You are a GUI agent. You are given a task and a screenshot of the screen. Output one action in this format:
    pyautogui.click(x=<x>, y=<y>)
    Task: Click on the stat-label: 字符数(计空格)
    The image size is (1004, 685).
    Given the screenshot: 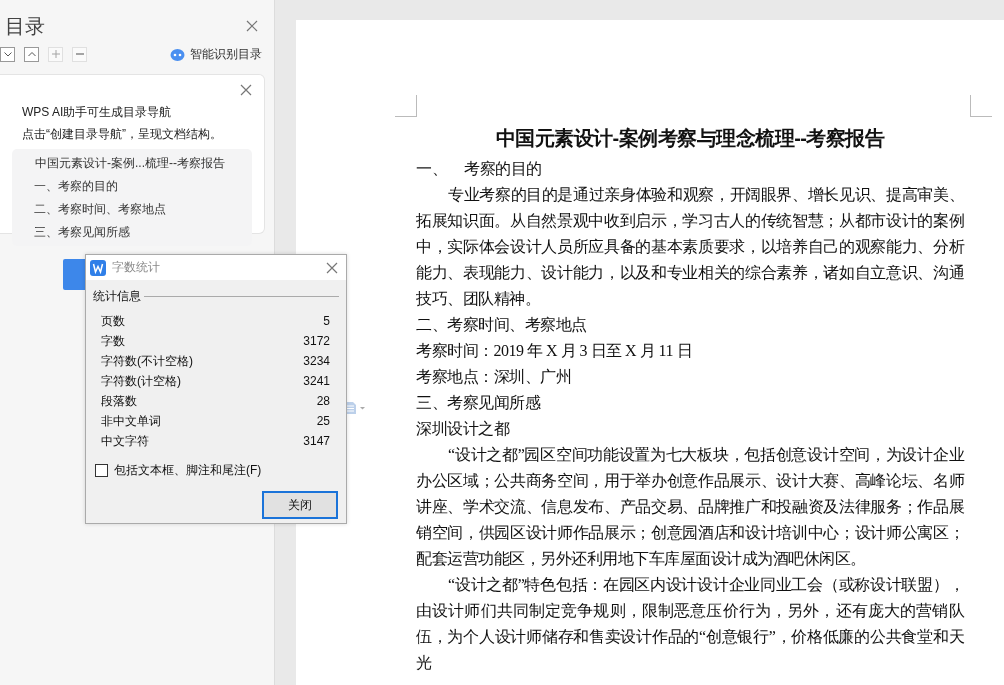 What is the action you would take?
    pyautogui.click(x=141, y=381)
    